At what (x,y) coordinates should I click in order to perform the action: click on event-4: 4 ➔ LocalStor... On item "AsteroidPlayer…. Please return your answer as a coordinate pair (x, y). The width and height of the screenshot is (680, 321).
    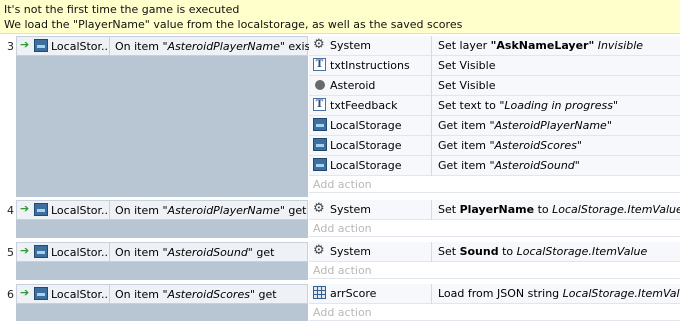
    Looking at the image, I should click on (340, 219).